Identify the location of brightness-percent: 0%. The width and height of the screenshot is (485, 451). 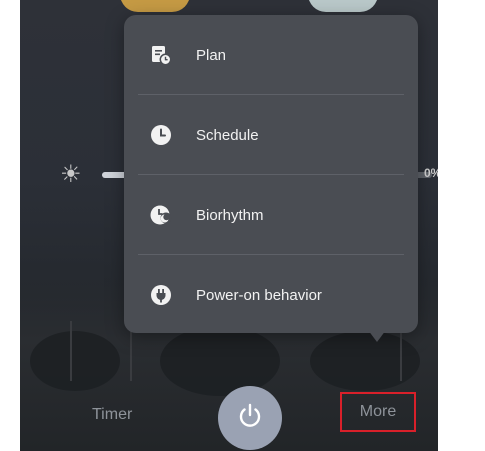
(431, 173).